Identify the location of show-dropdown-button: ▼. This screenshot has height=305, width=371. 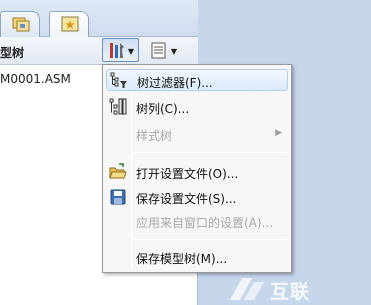
(163, 50).